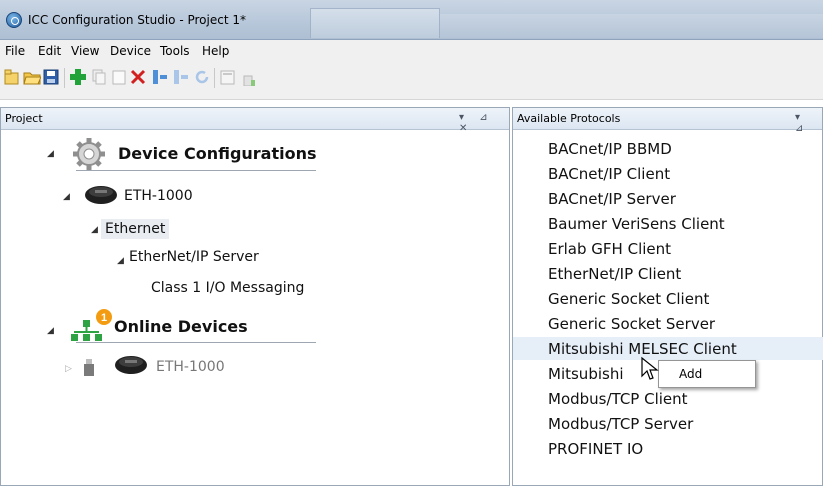 The height and width of the screenshot is (486, 823). Describe the element at coordinates (690, 374) in the screenshot. I see `context-menu-add: Add` at that location.